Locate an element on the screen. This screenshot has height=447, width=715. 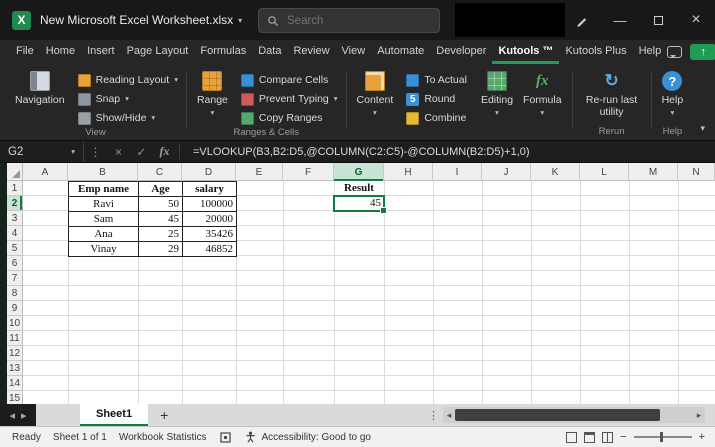
row-header-8: 8 is located at coordinates (14, 293).